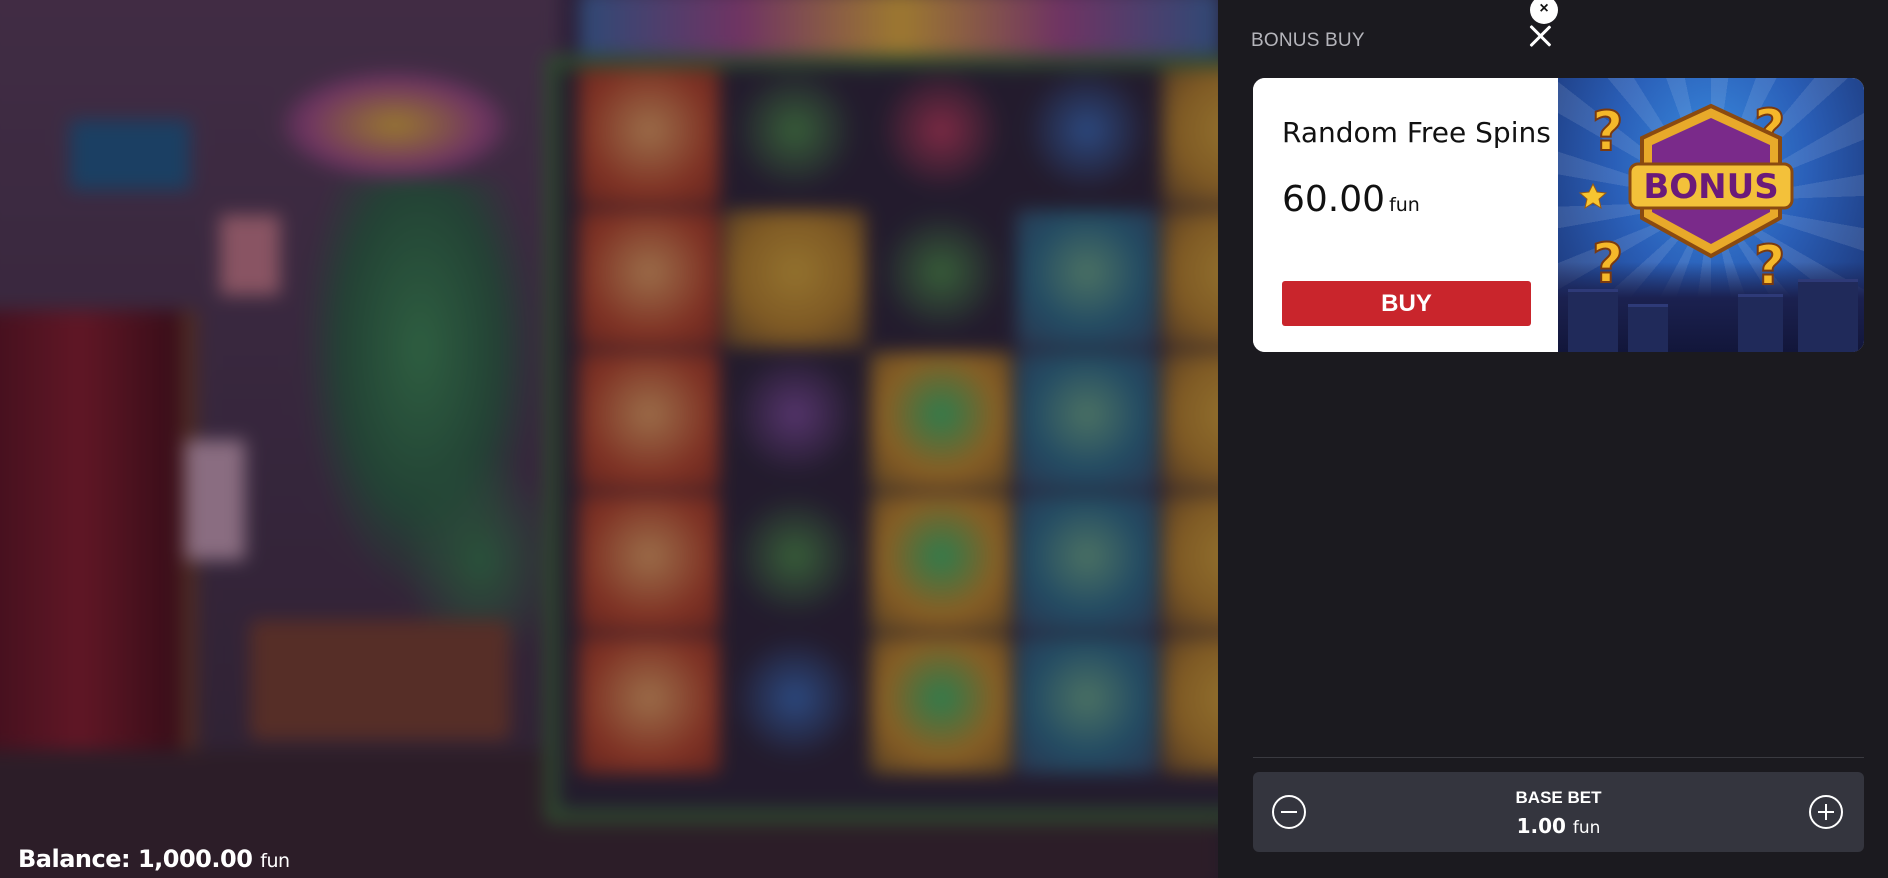  I want to click on bonus-card-info: Random Free Spins 60.00 fun BUY, so click(1405, 215).